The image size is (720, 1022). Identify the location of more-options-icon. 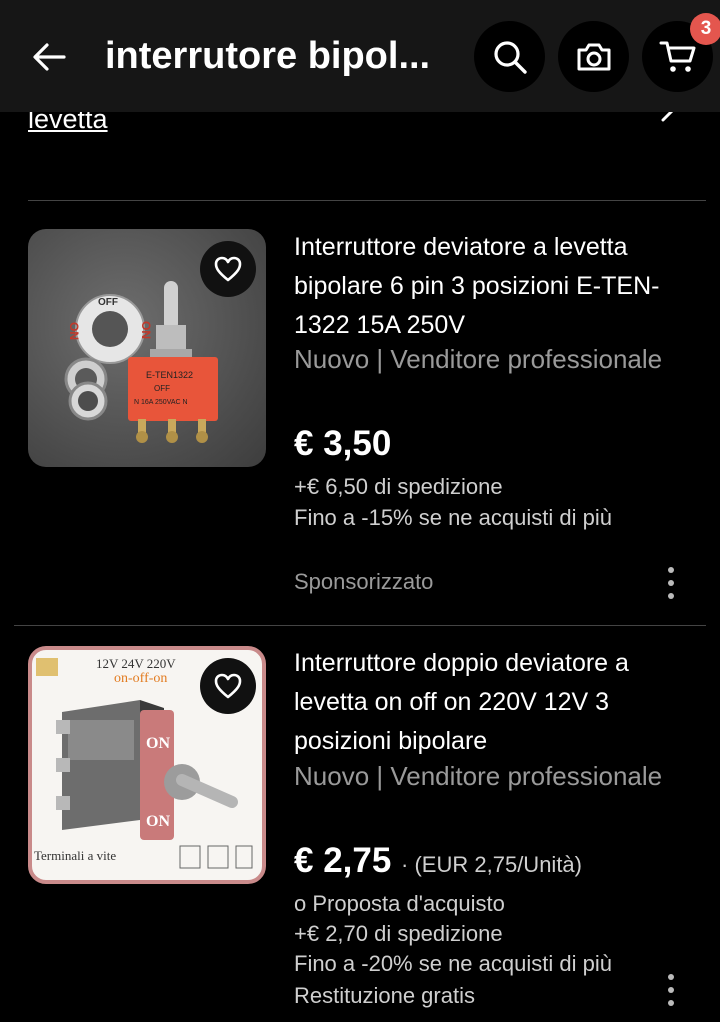
(671, 990).